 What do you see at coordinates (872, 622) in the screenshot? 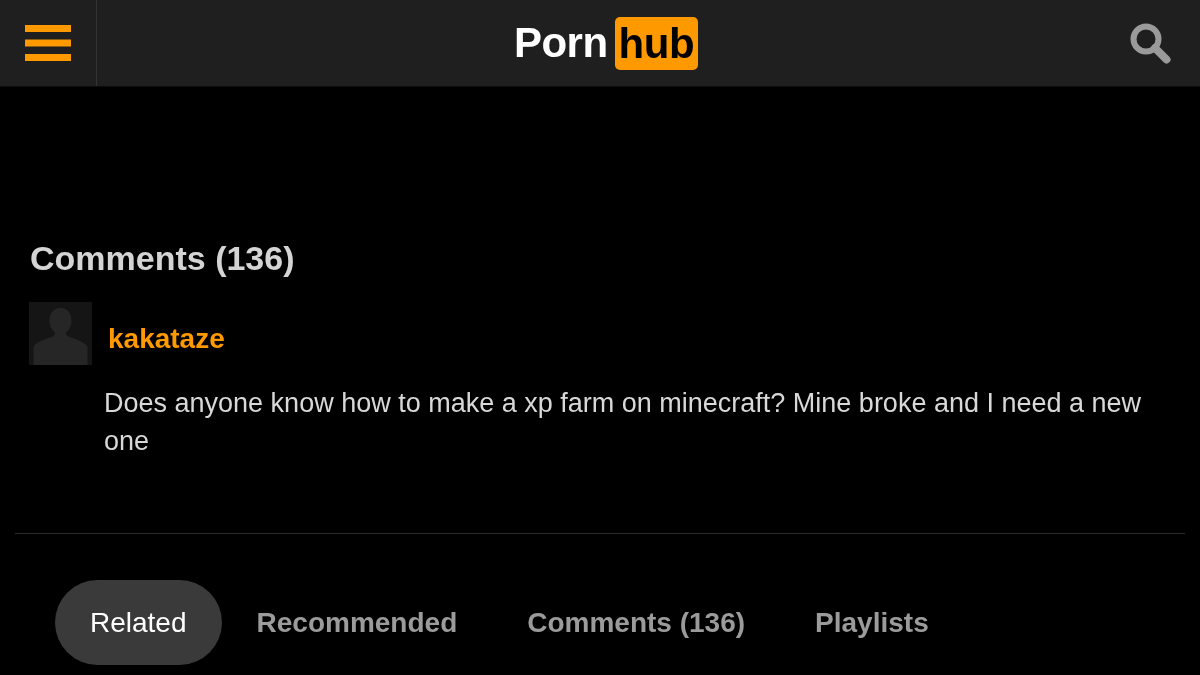
I see `tab: Playlists` at bounding box center [872, 622].